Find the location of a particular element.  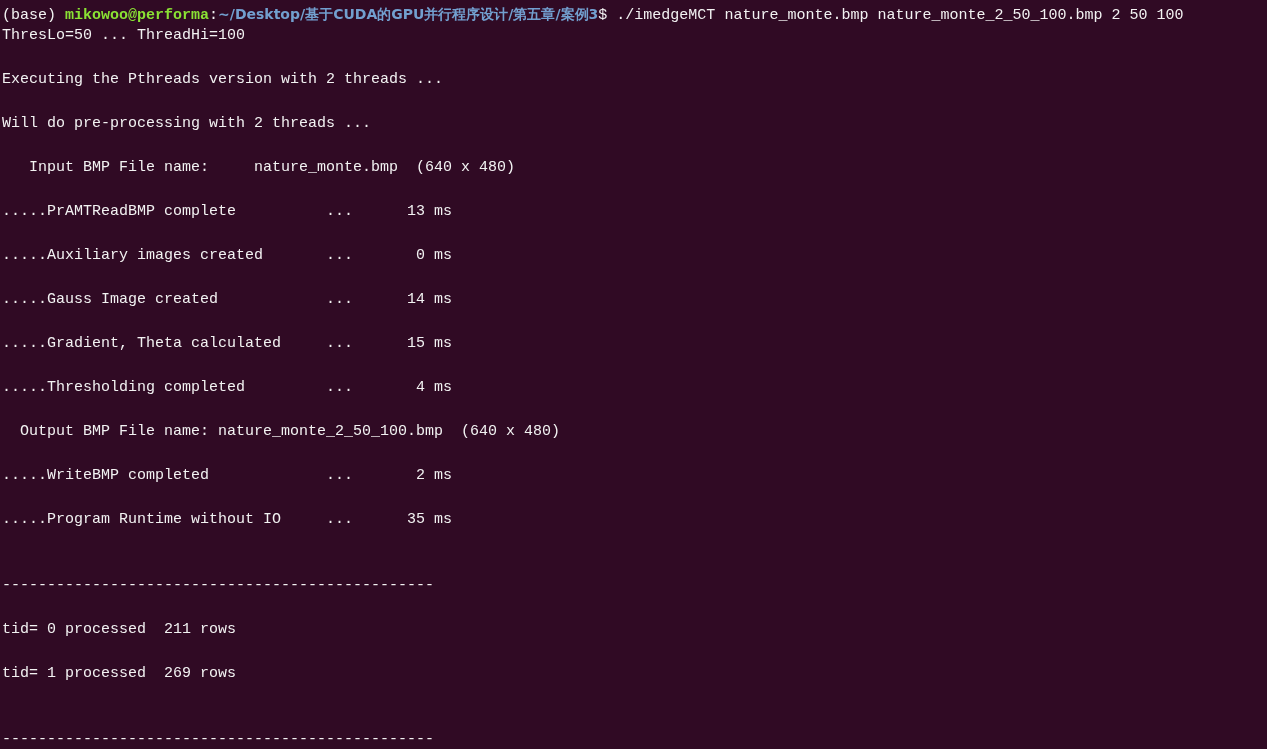

output-line: .....WriteBMP completed ... 2 ms is located at coordinates (227, 475).